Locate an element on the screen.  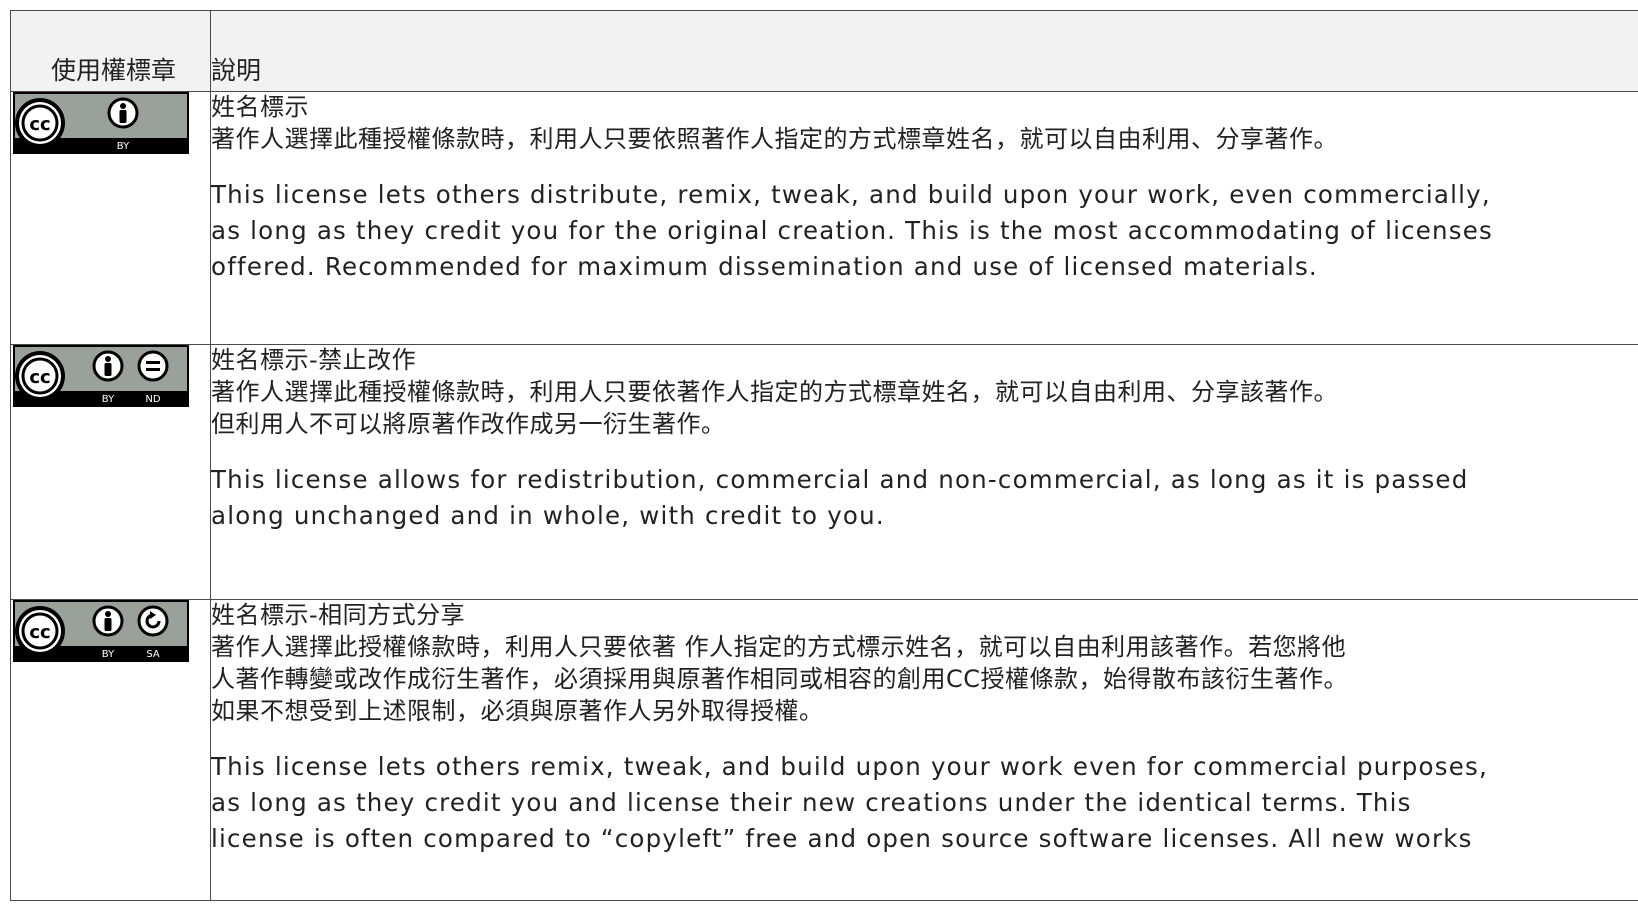
header-description-column: 說明 is located at coordinates (924, 51).